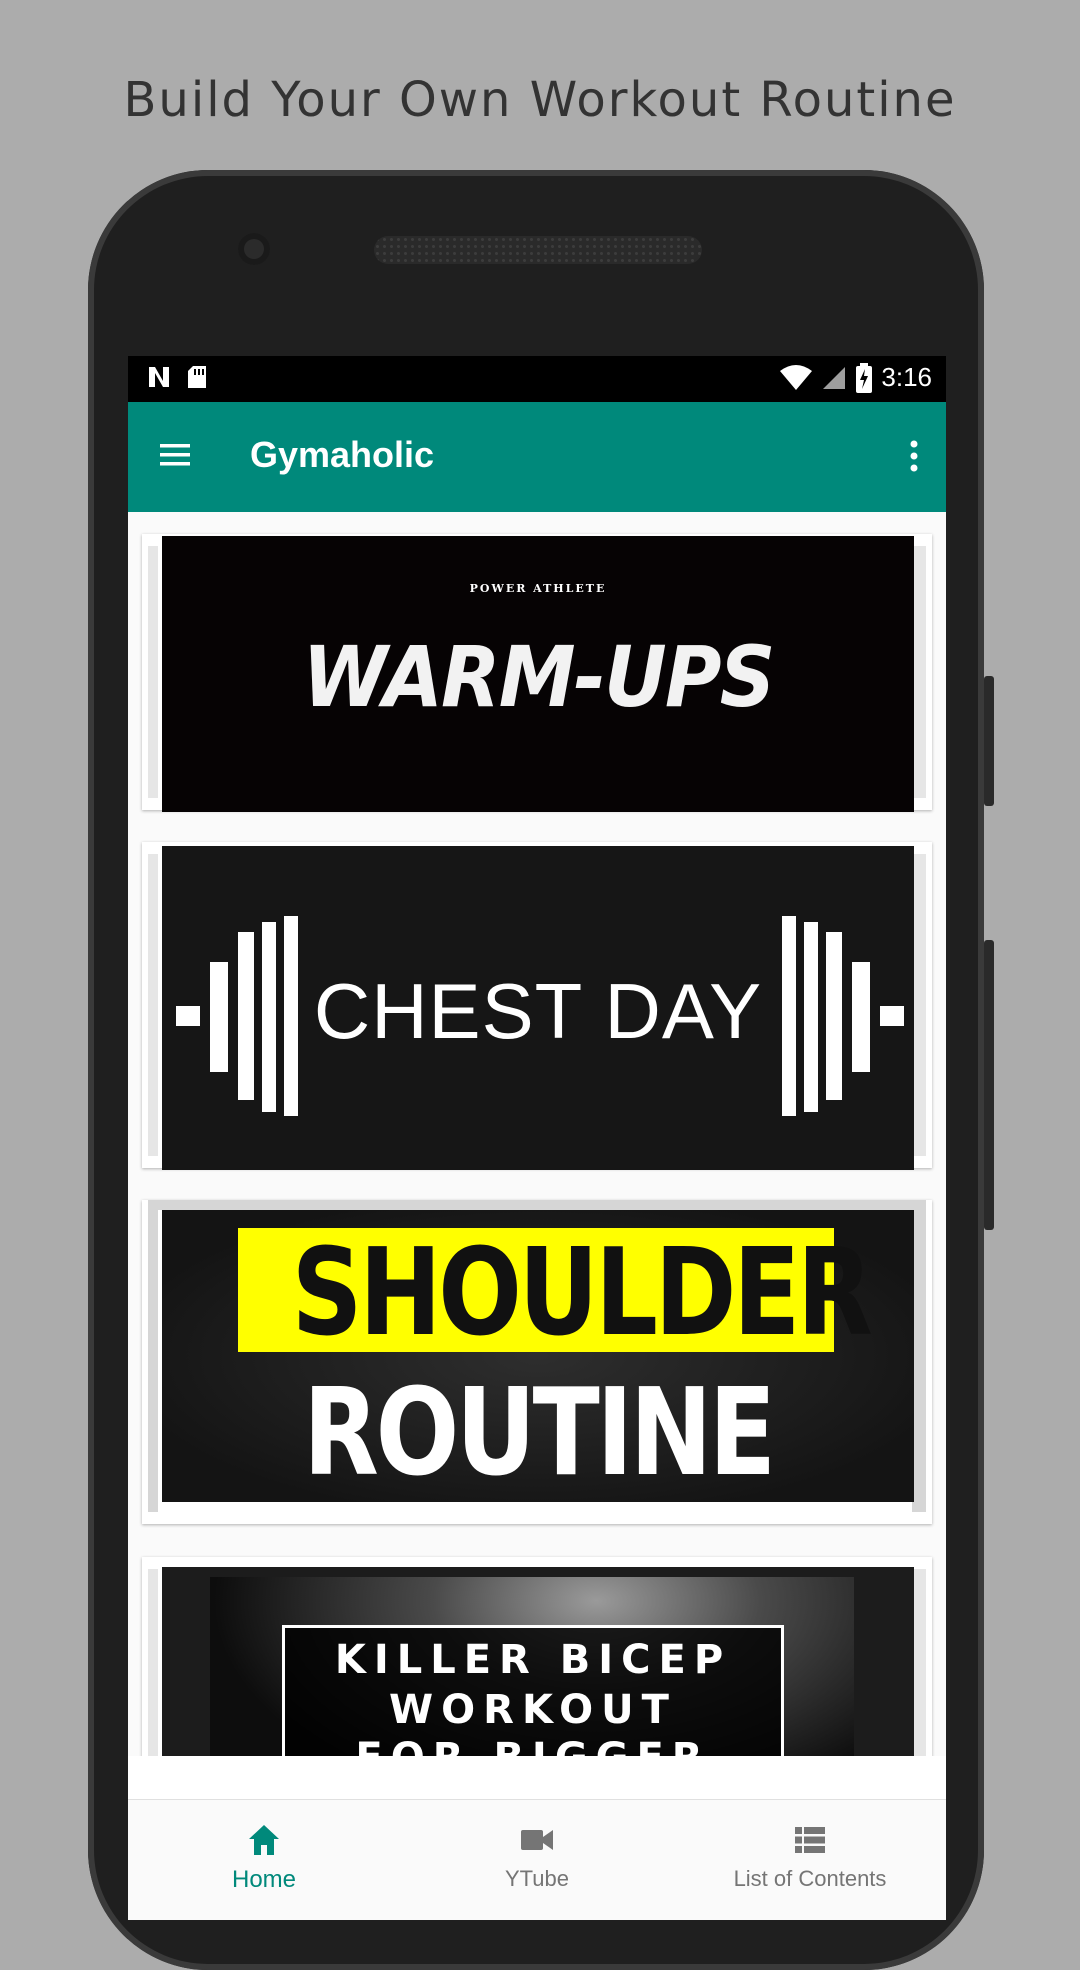  Describe the element at coordinates (906, 377) in the screenshot. I see `status-time: 3:16` at that location.